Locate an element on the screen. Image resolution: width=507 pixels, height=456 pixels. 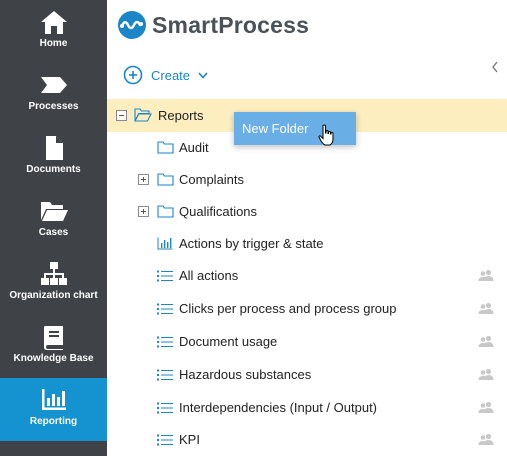
sidebar-item-processes: Processes is located at coordinates (53, 94).